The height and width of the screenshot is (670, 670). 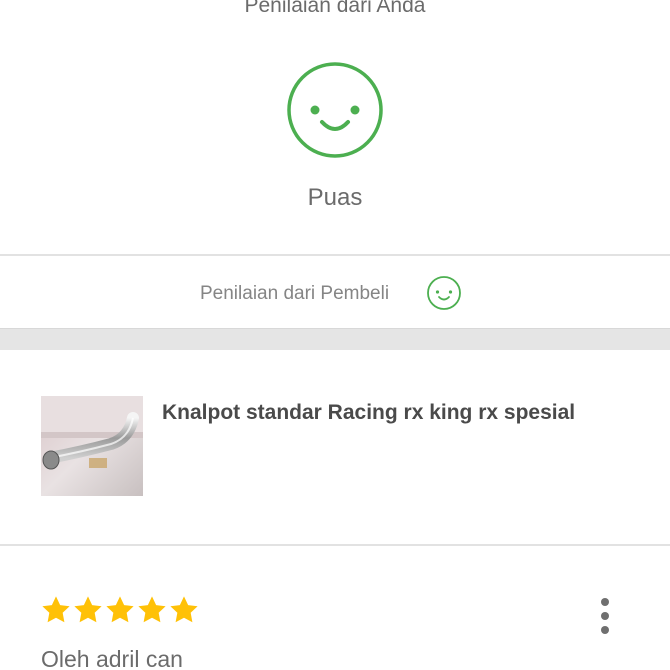 I want to click on buyer-rating-label: Penilaian dari Pembeli, so click(x=295, y=293).